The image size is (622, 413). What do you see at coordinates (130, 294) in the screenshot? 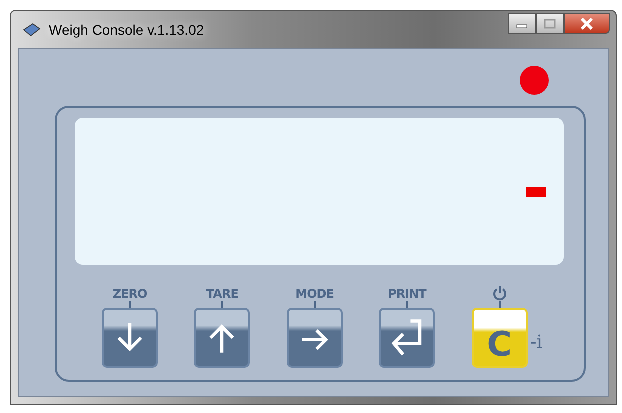
I see `key-label: ZERO` at bounding box center [130, 294].